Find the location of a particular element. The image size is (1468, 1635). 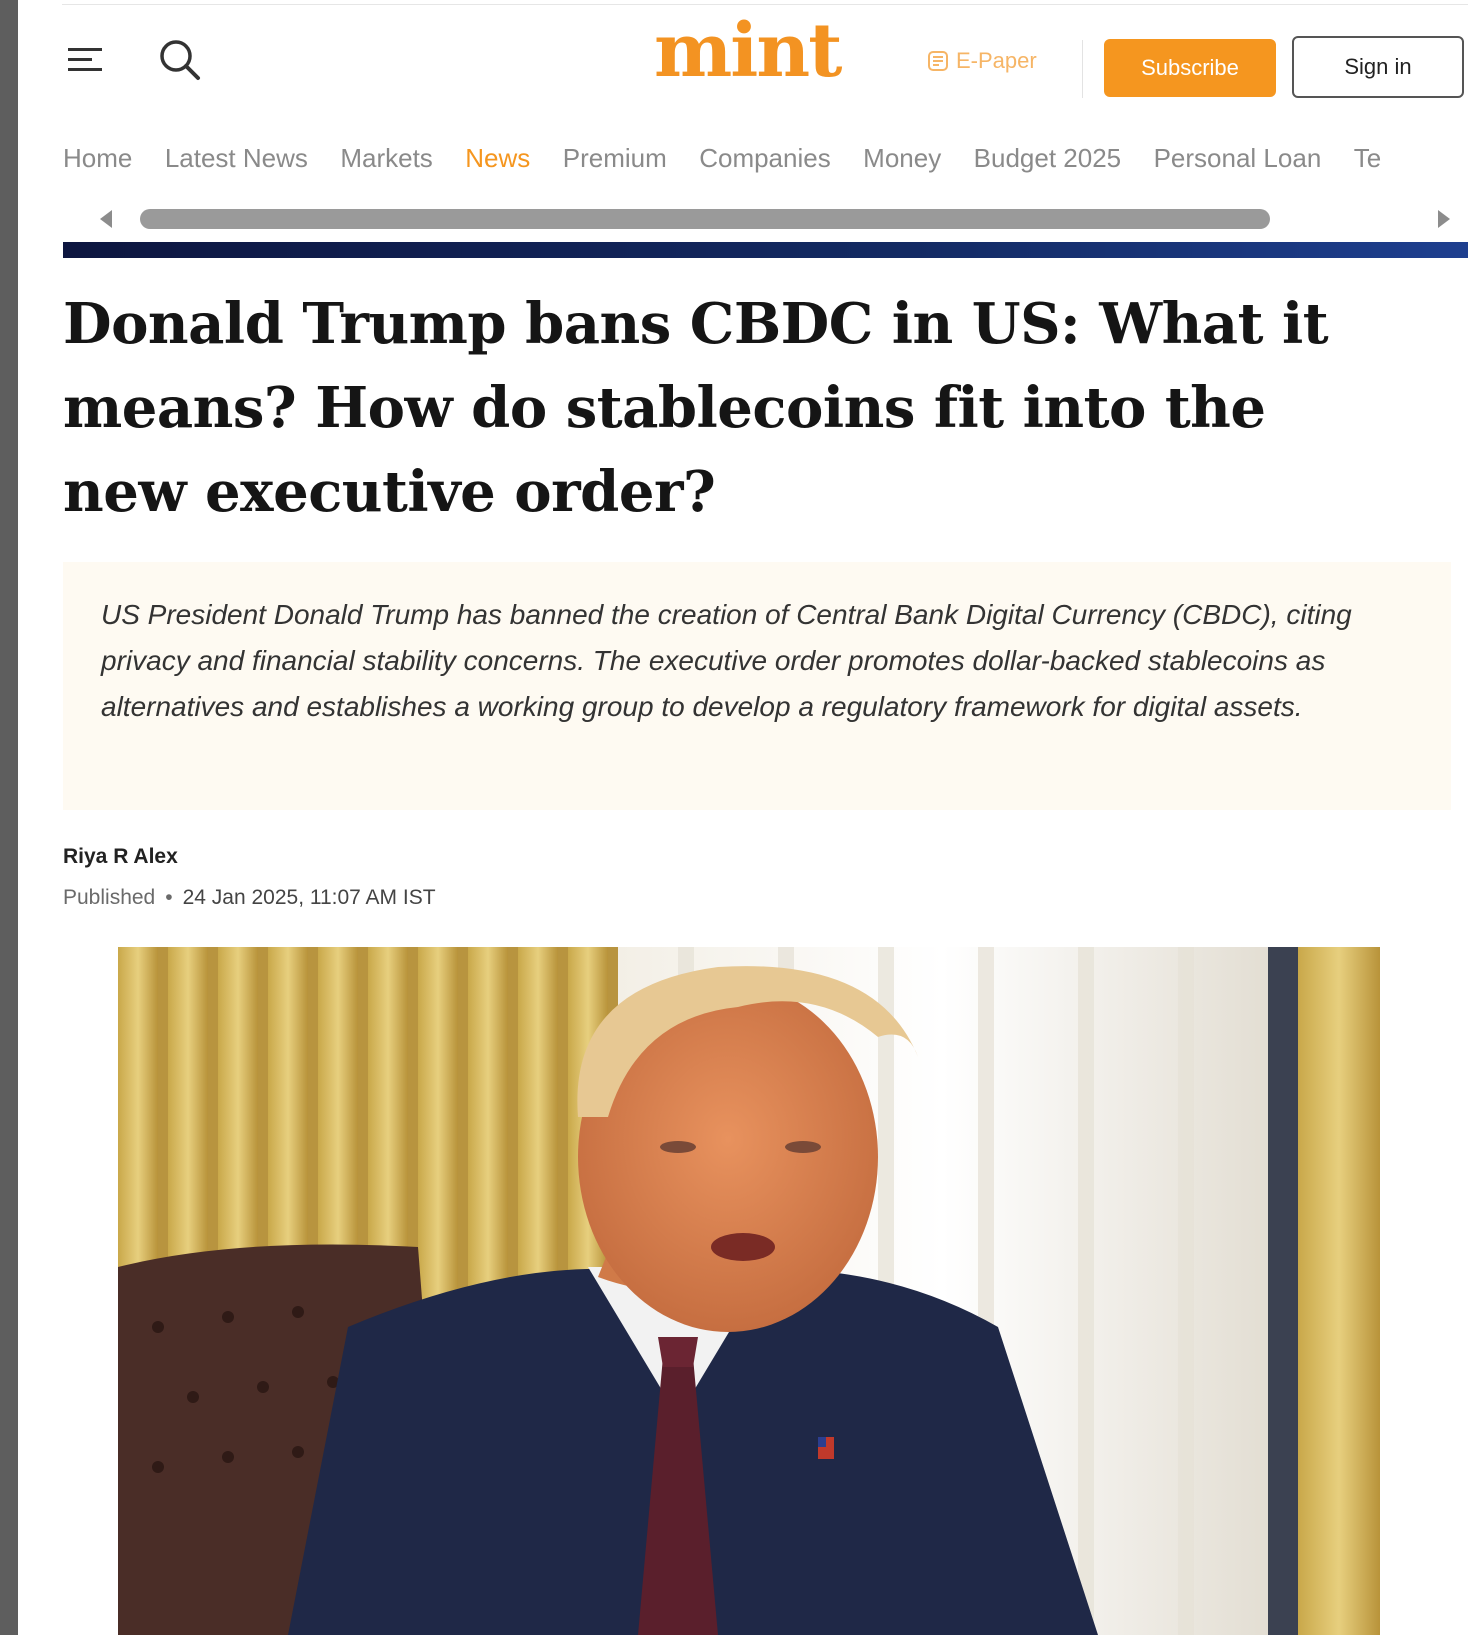

epaper-link: E-Paper is located at coordinates (981, 61).